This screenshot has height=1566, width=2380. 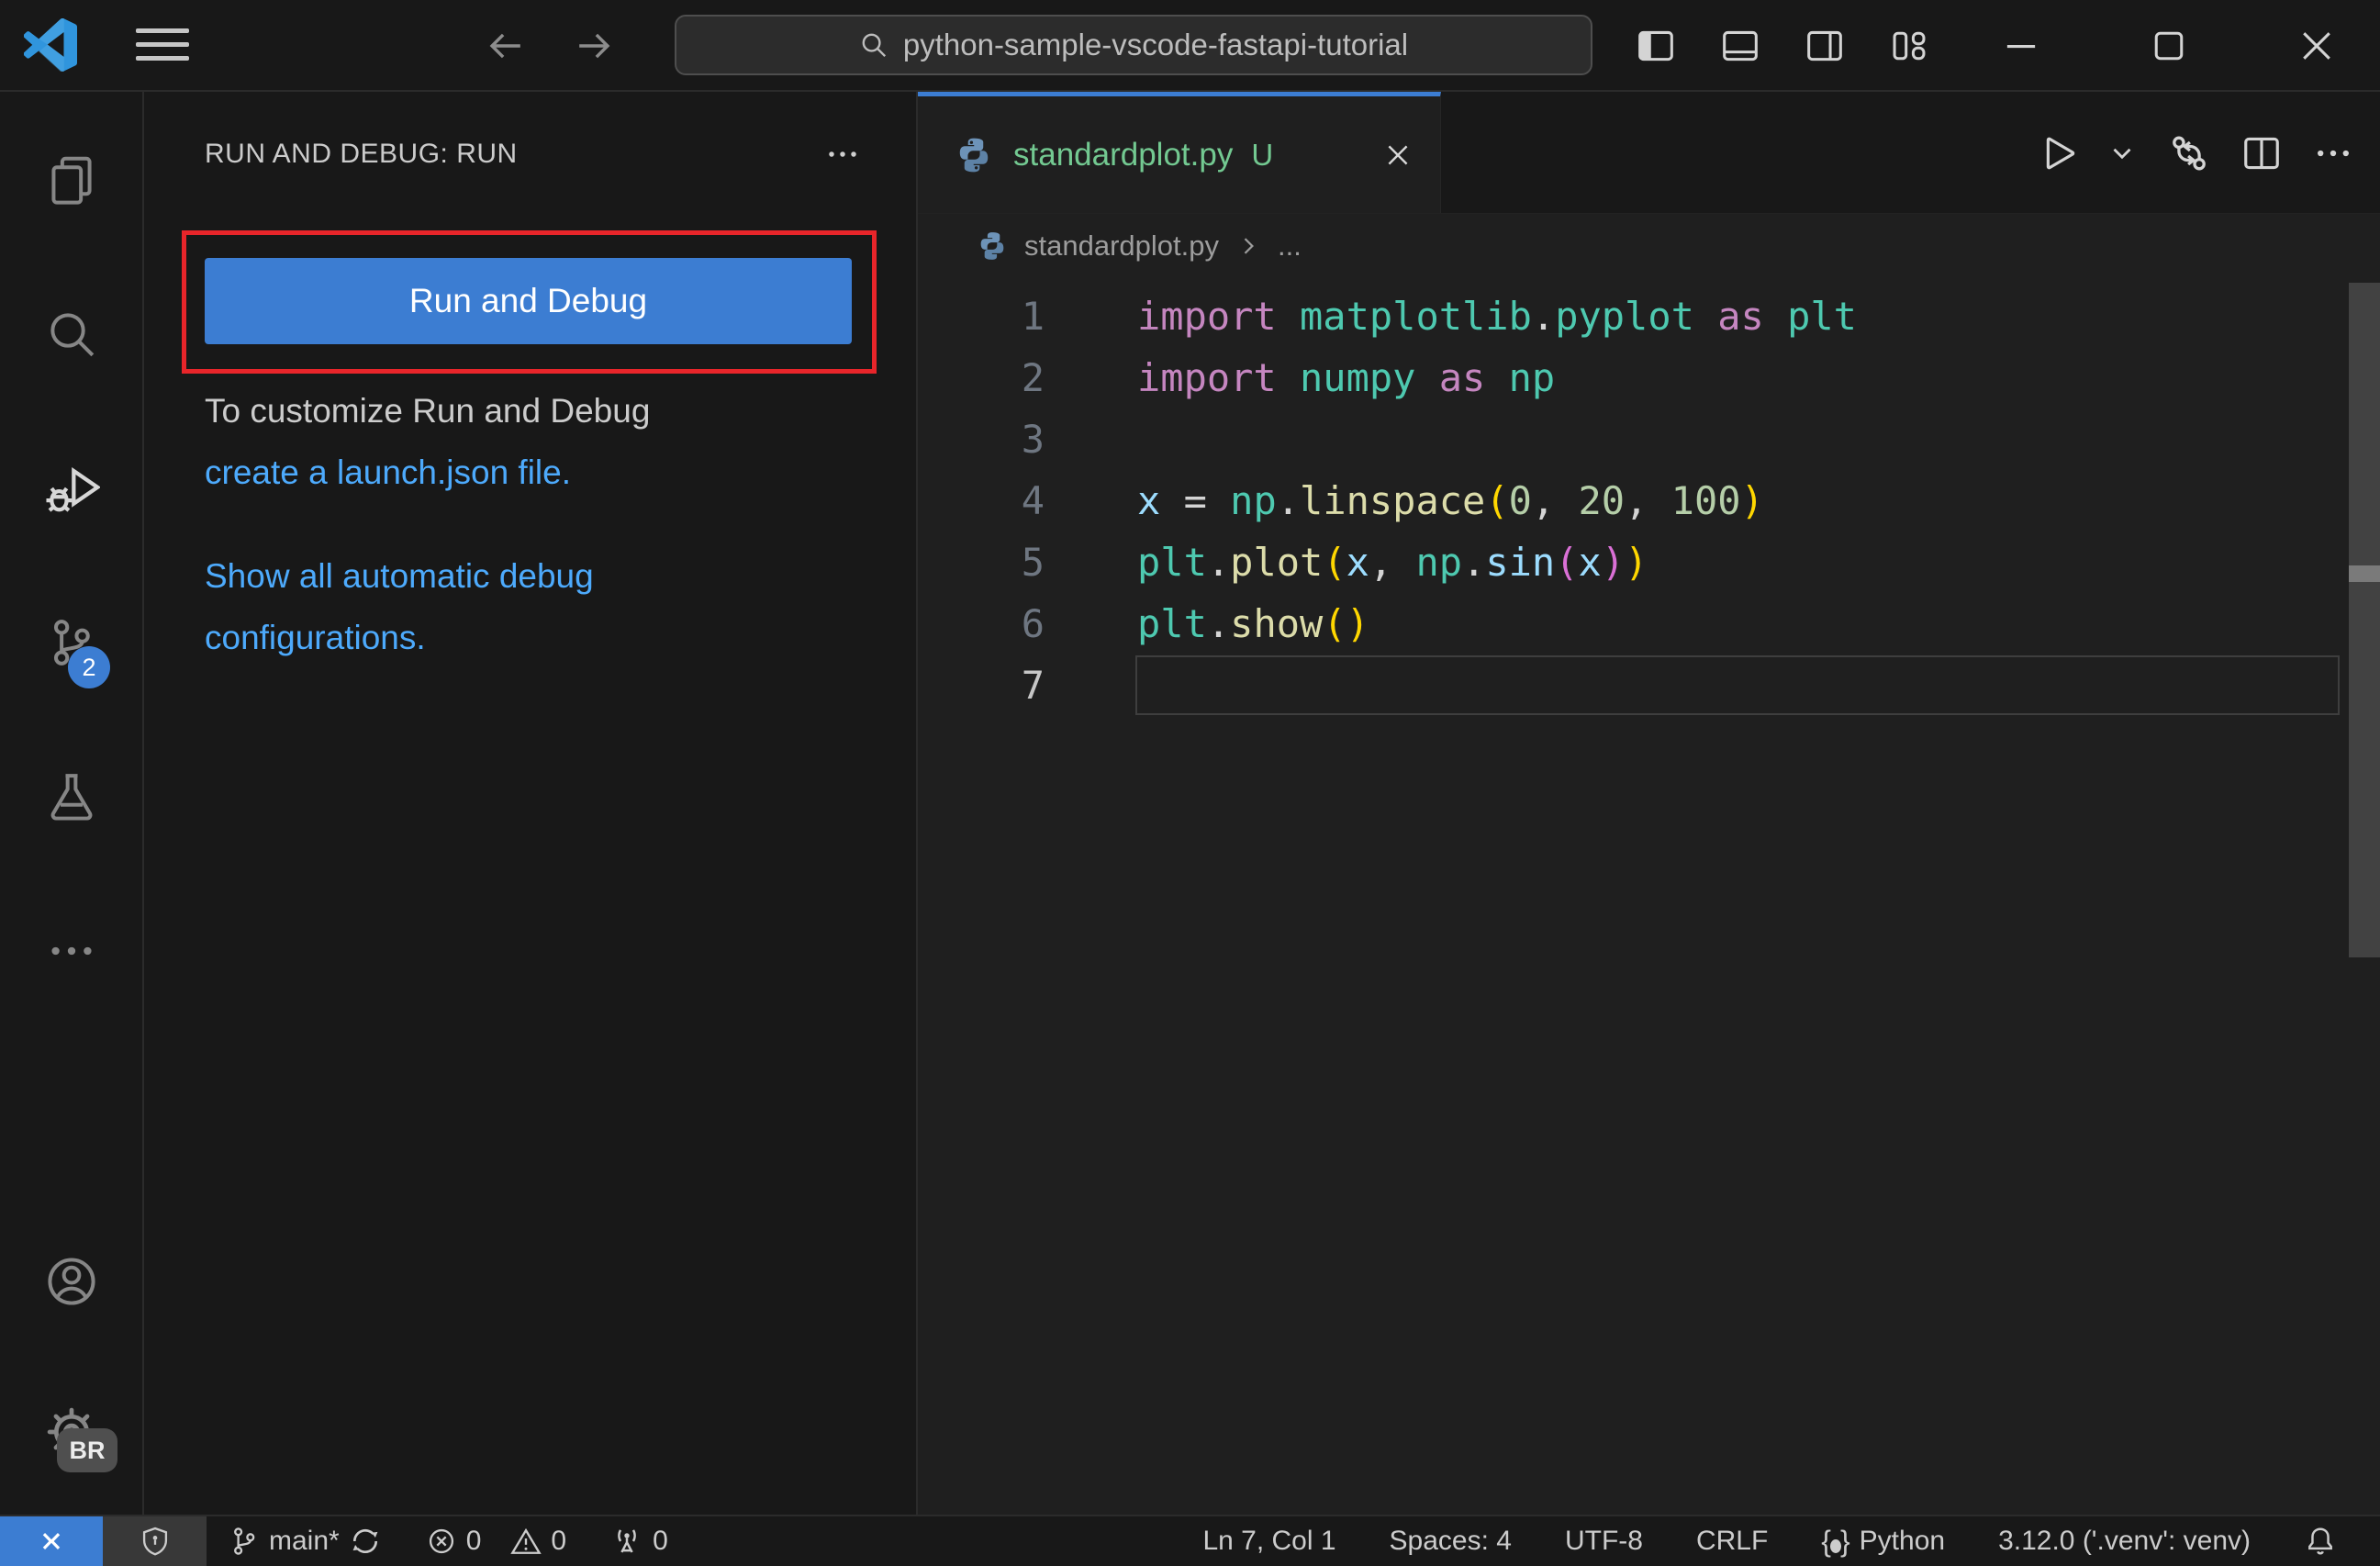 I want to click on line-content: import numpy as np, so click(x=1346, y=378).